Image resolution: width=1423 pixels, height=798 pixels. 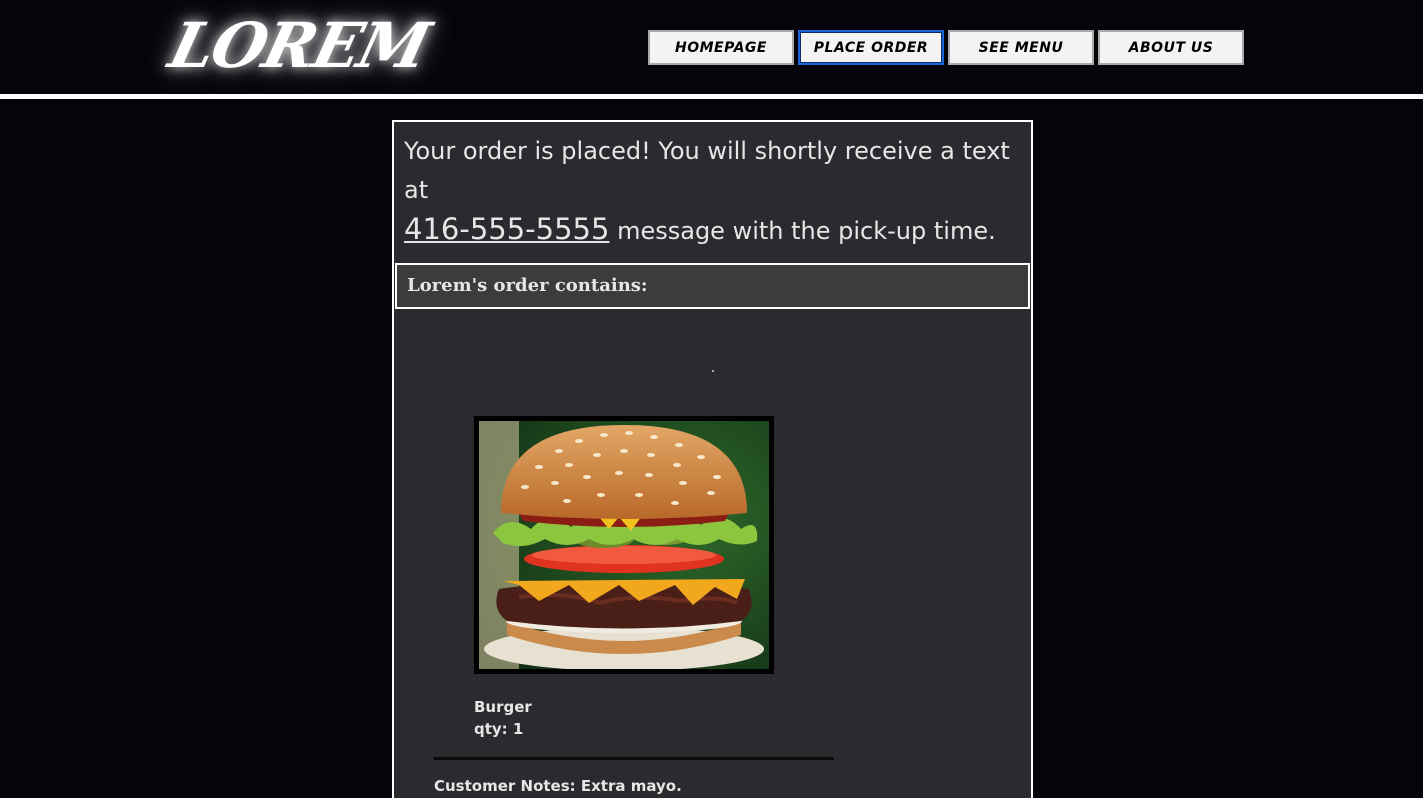 What do you see at coordinates (506, 229) in the screenshot?
I see `phone-link: 416-555-5555` at bounding box center [506, 229].